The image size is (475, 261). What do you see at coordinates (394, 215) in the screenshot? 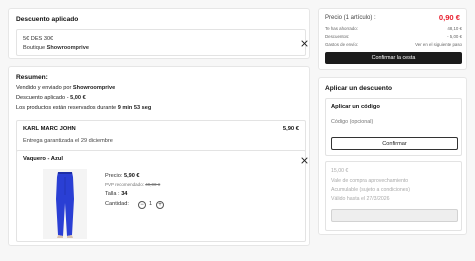
I see `use-voucher-button` at bounding box center [394, 215].